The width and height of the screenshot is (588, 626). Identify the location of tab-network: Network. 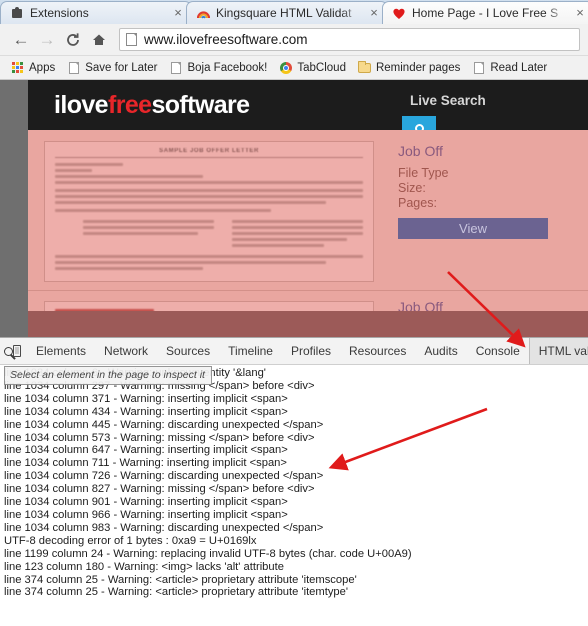
(126, 351).